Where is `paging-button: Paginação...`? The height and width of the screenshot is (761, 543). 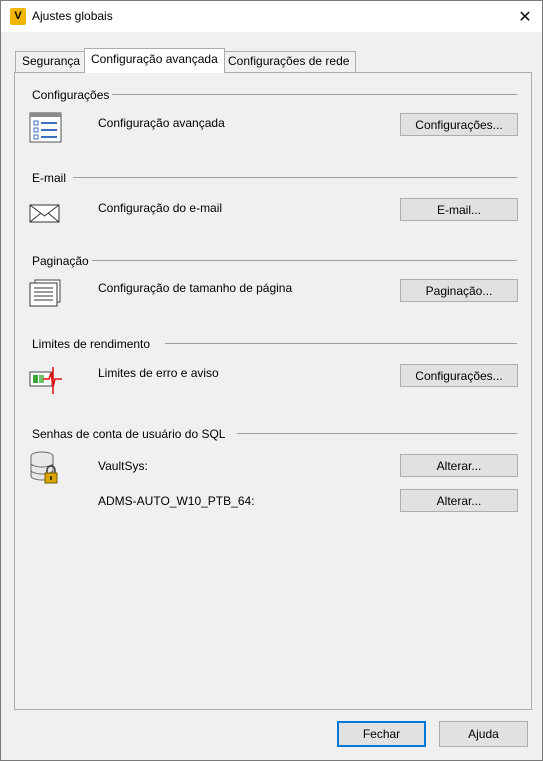 paging-button: Paginação... is located at coordinates (459, 290).